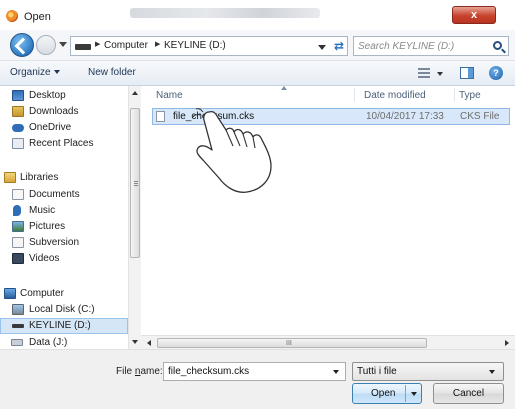 The height and width of the screenshot is (409, 515). What do you see at coordinates (18, 258) in the screenshot?
I see `videos-icon` at bounding box center [18, 258].